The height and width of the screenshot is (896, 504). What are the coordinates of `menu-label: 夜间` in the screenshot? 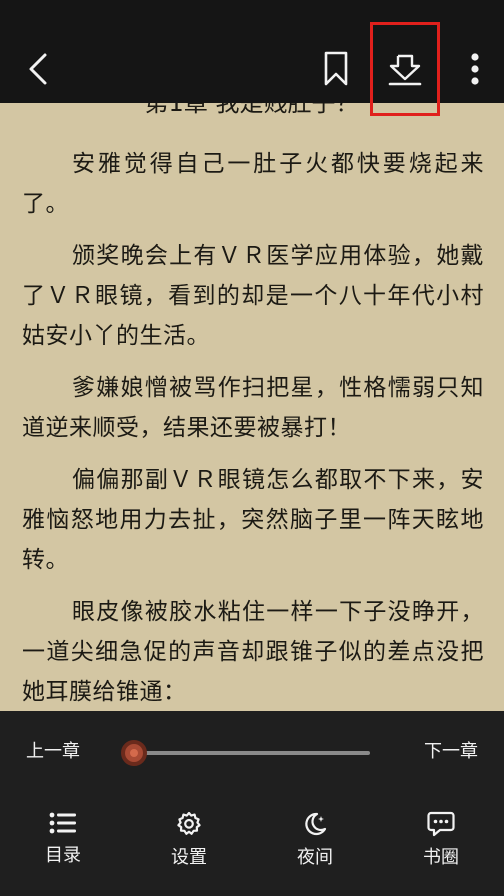 It's located at (315, 857).